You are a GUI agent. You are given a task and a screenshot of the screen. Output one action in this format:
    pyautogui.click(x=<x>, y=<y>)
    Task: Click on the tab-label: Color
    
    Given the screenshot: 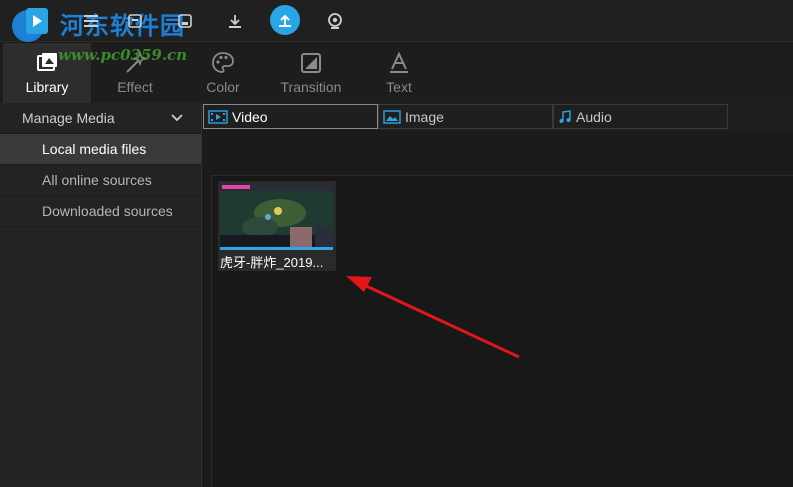 What is the action you would take?
    pyautogui.click(x=223, y=87)
    